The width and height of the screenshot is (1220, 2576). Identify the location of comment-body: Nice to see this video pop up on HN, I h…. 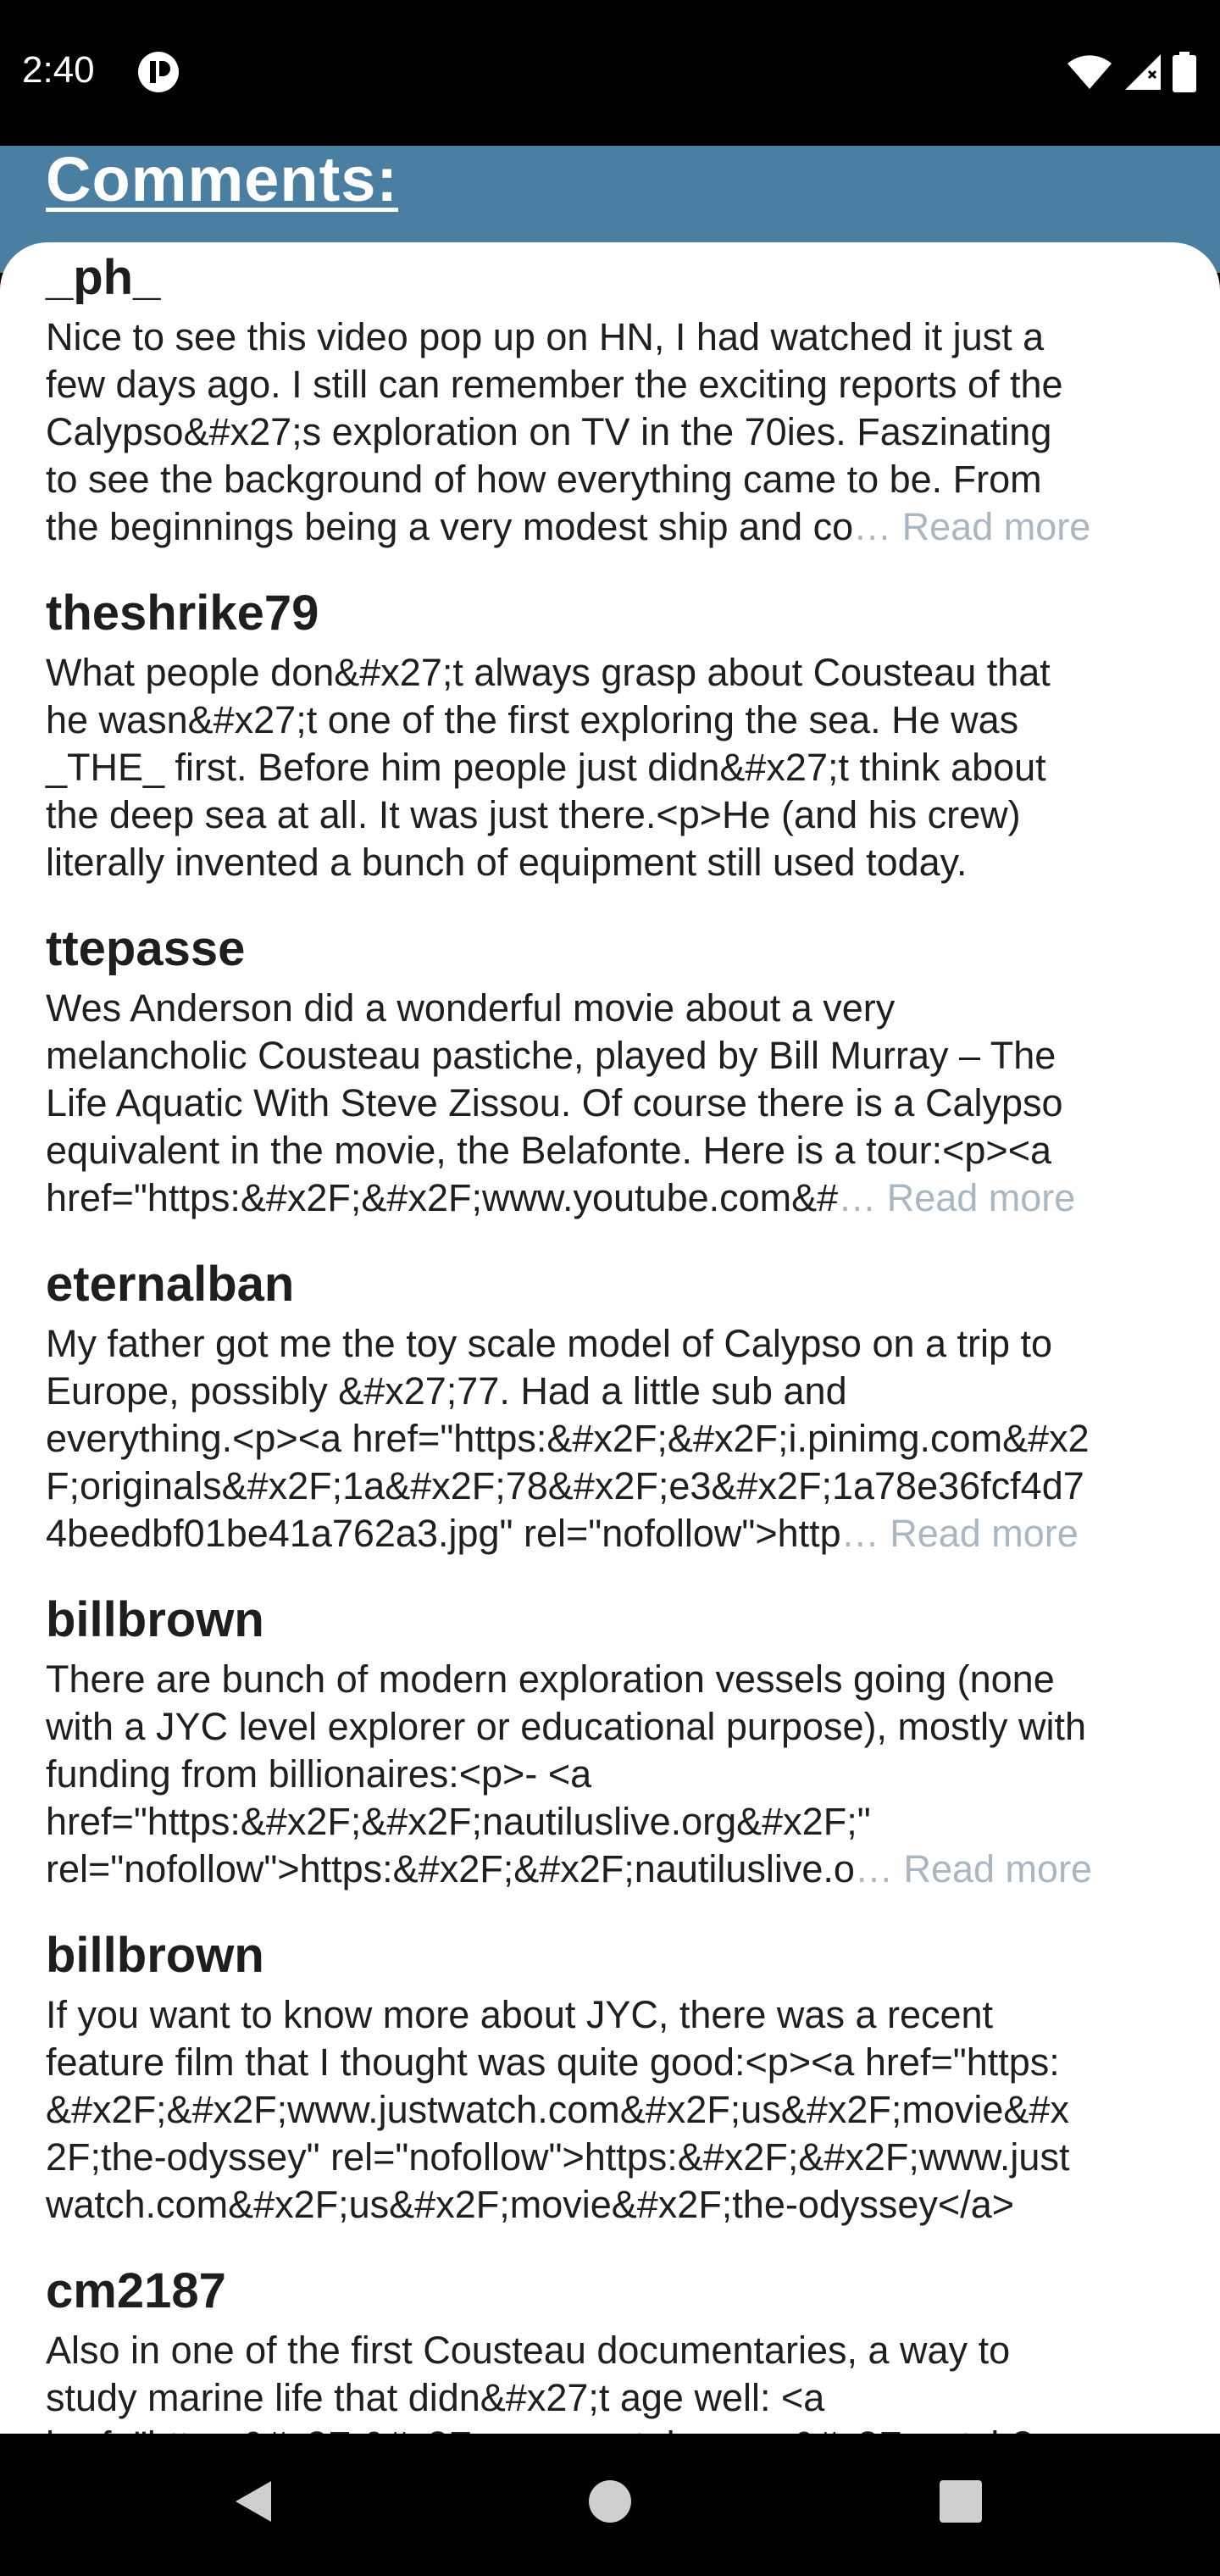
(618, 432).